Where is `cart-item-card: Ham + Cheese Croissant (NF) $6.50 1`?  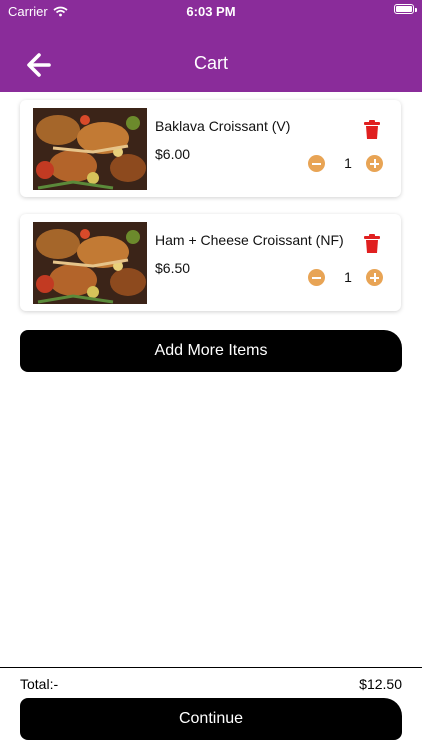 cart-item-card: Ham + Cheese Croissant (NF) $6.50 1 is located at coordinates (210, 262).